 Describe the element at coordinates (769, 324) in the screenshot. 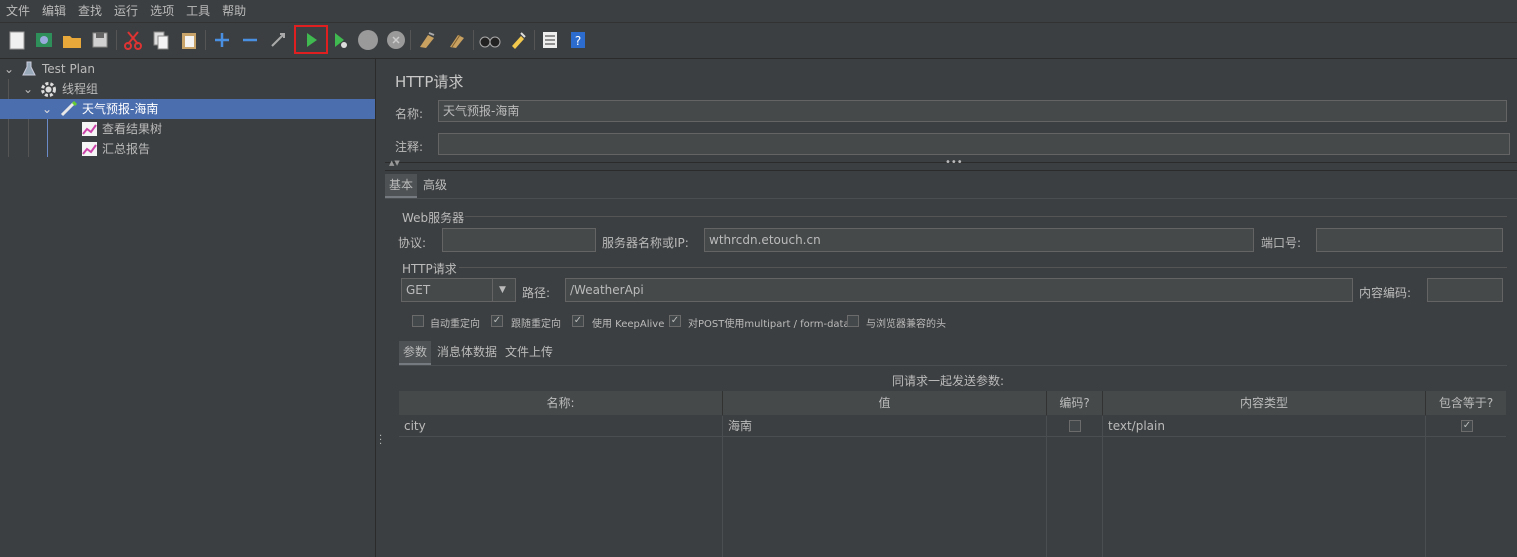

I see `multipart-label: 对POST使用multipart / form-data` at that location.